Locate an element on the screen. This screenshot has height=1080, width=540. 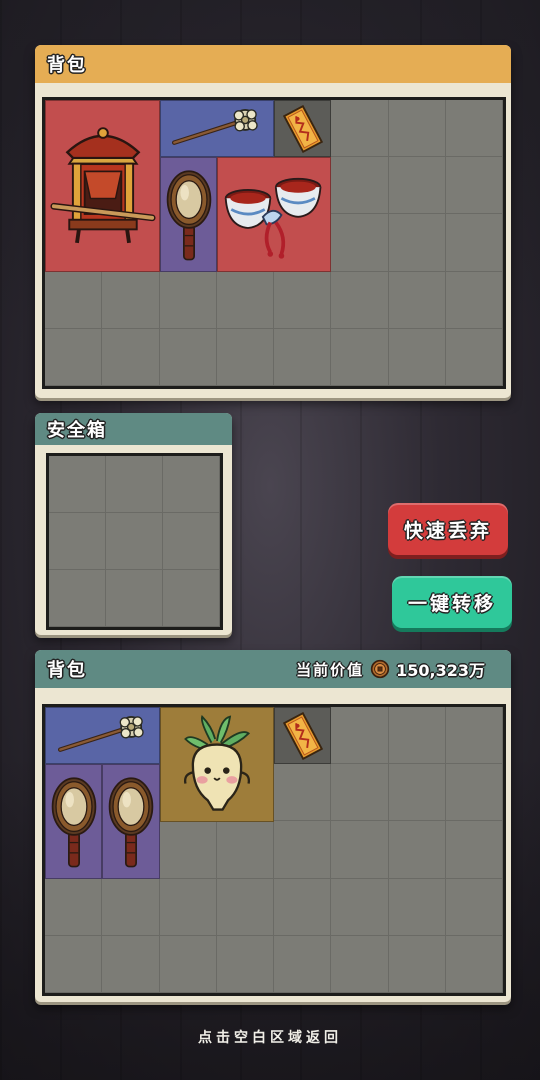
mandrake-creature-icon is located at coordinates (217, 765).